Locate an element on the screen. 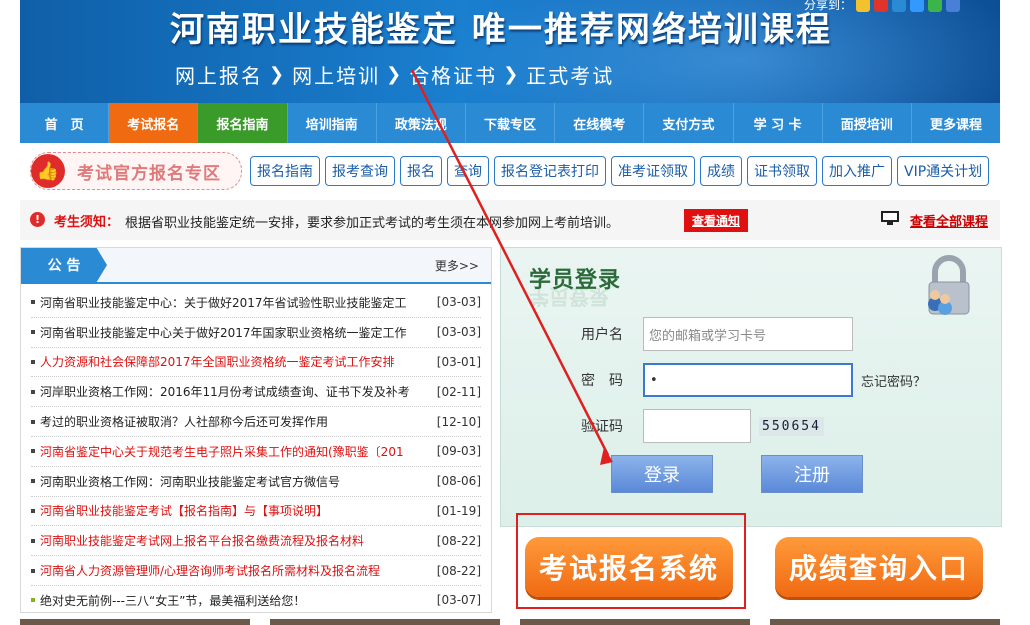 Image resolution: width=1030 pixels, height=625 pixels. username-input: 您的邮箱或学习卡号 is located at coordinates (748, 334).